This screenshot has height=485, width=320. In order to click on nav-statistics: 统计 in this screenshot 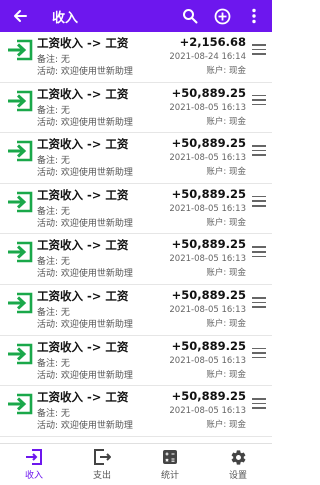, I will do `click(170, 464)`.